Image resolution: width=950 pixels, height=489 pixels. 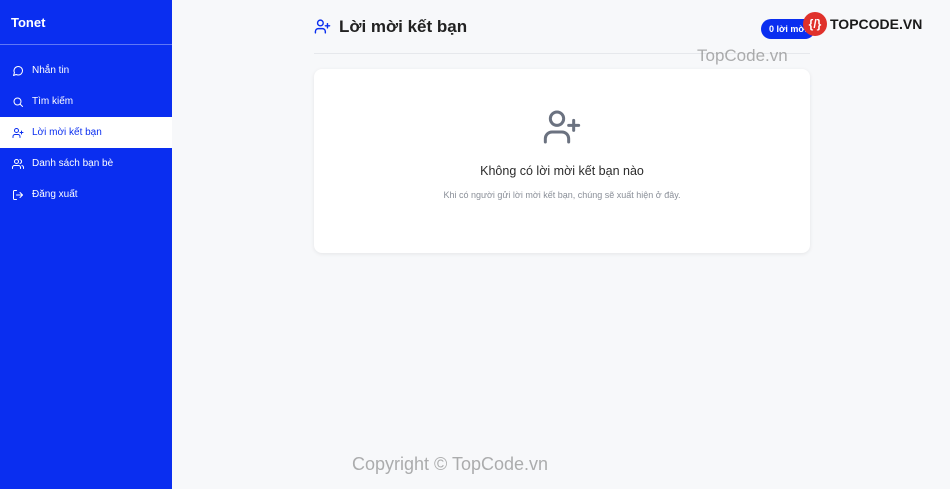 I want to click on sidebar-item-logout: Đăng xuất, so click(x=86, y=194).